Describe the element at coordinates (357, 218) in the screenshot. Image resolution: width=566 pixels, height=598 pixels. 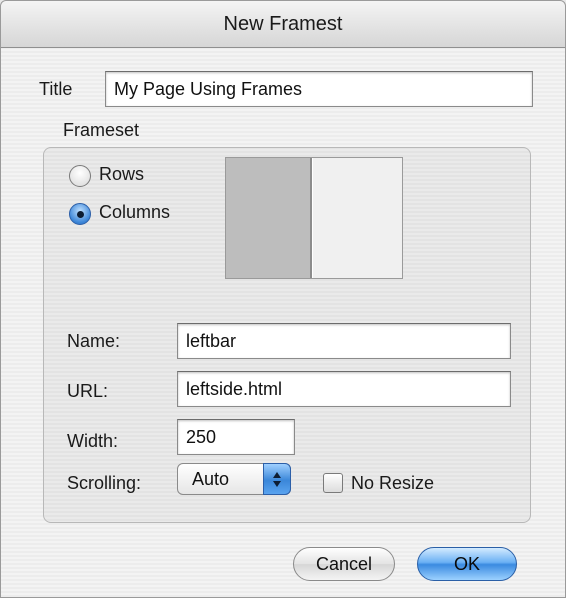
I see `preview-right-frame` at that location.